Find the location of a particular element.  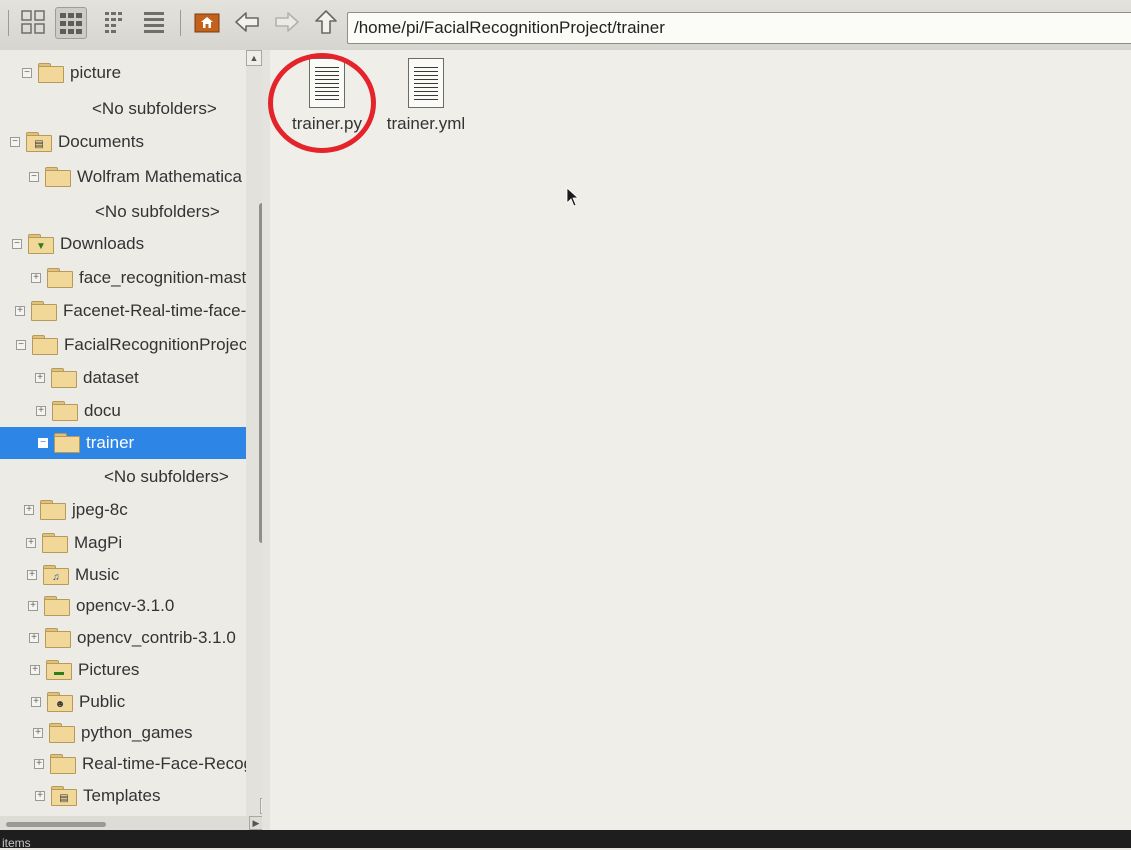

thumbnail-view-icon is located at coordinates (71, 23).